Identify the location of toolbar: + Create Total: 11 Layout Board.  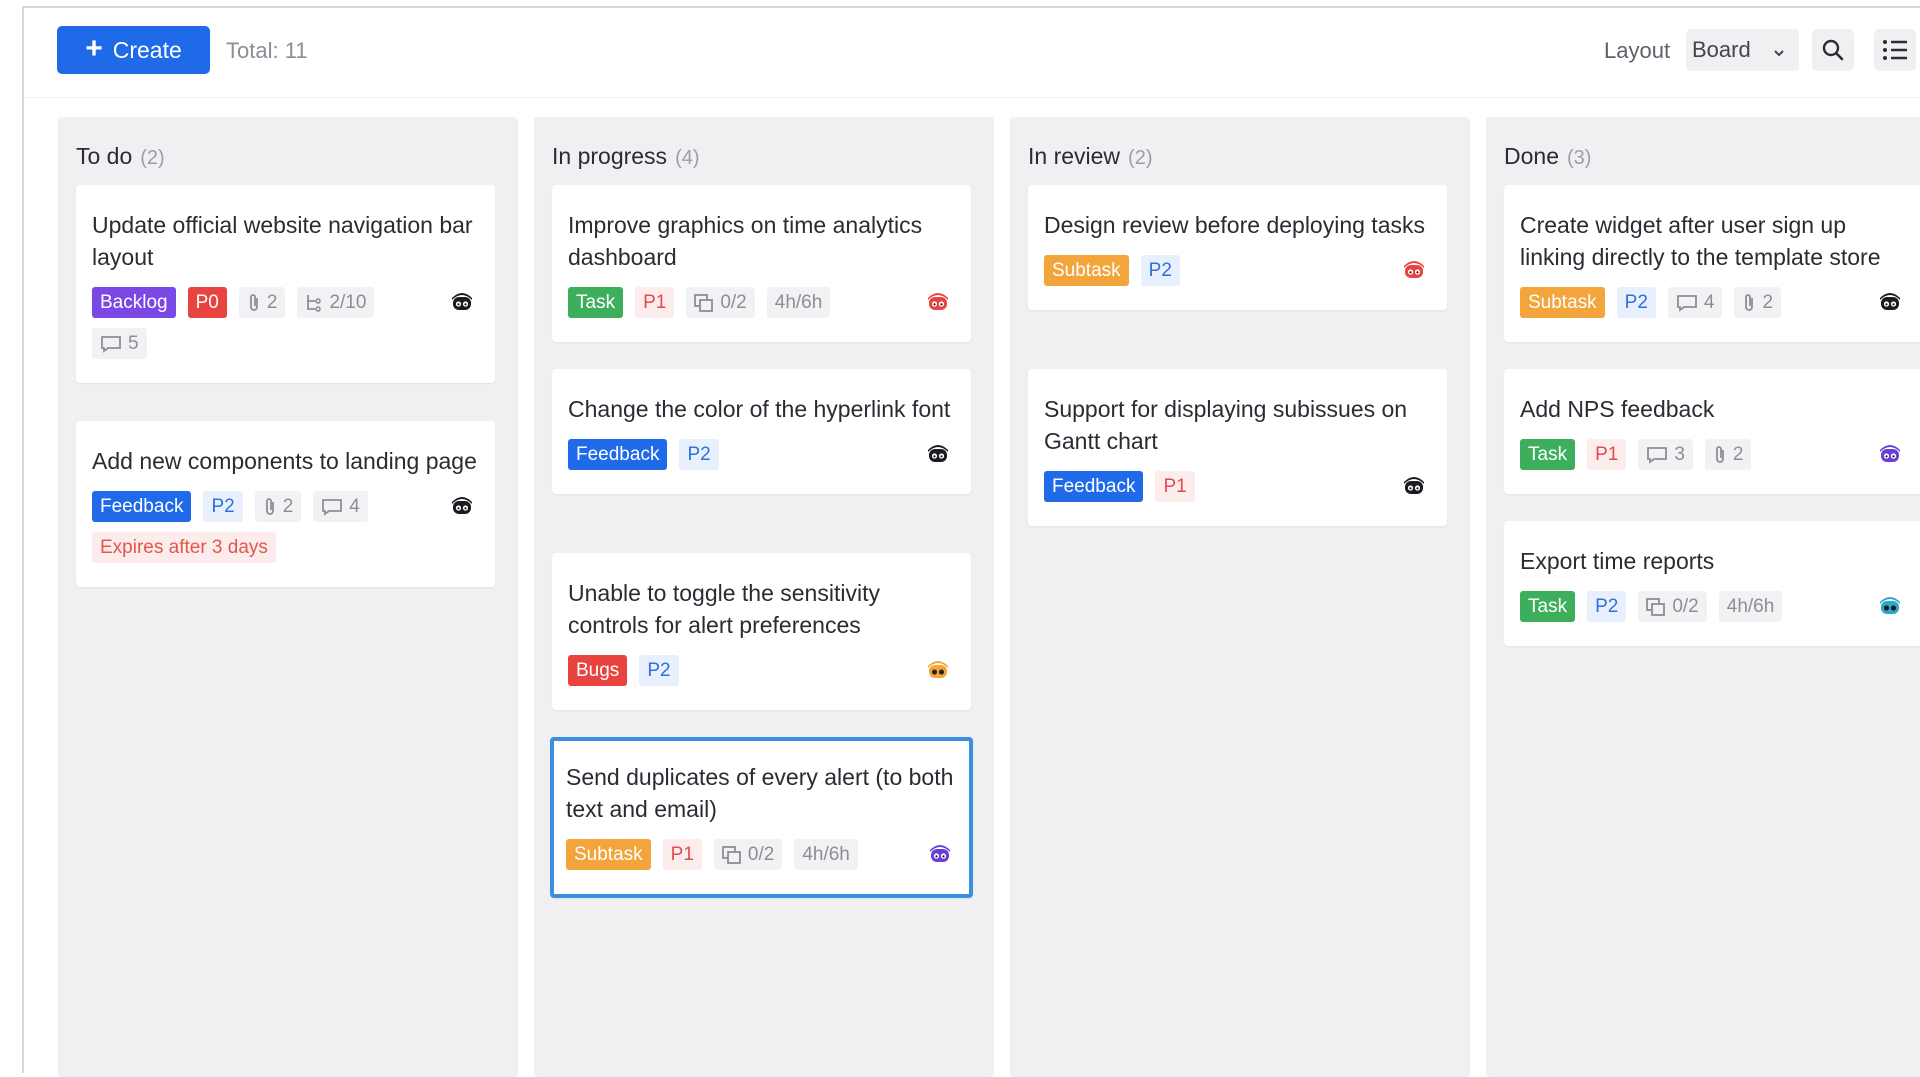
(972, 53).